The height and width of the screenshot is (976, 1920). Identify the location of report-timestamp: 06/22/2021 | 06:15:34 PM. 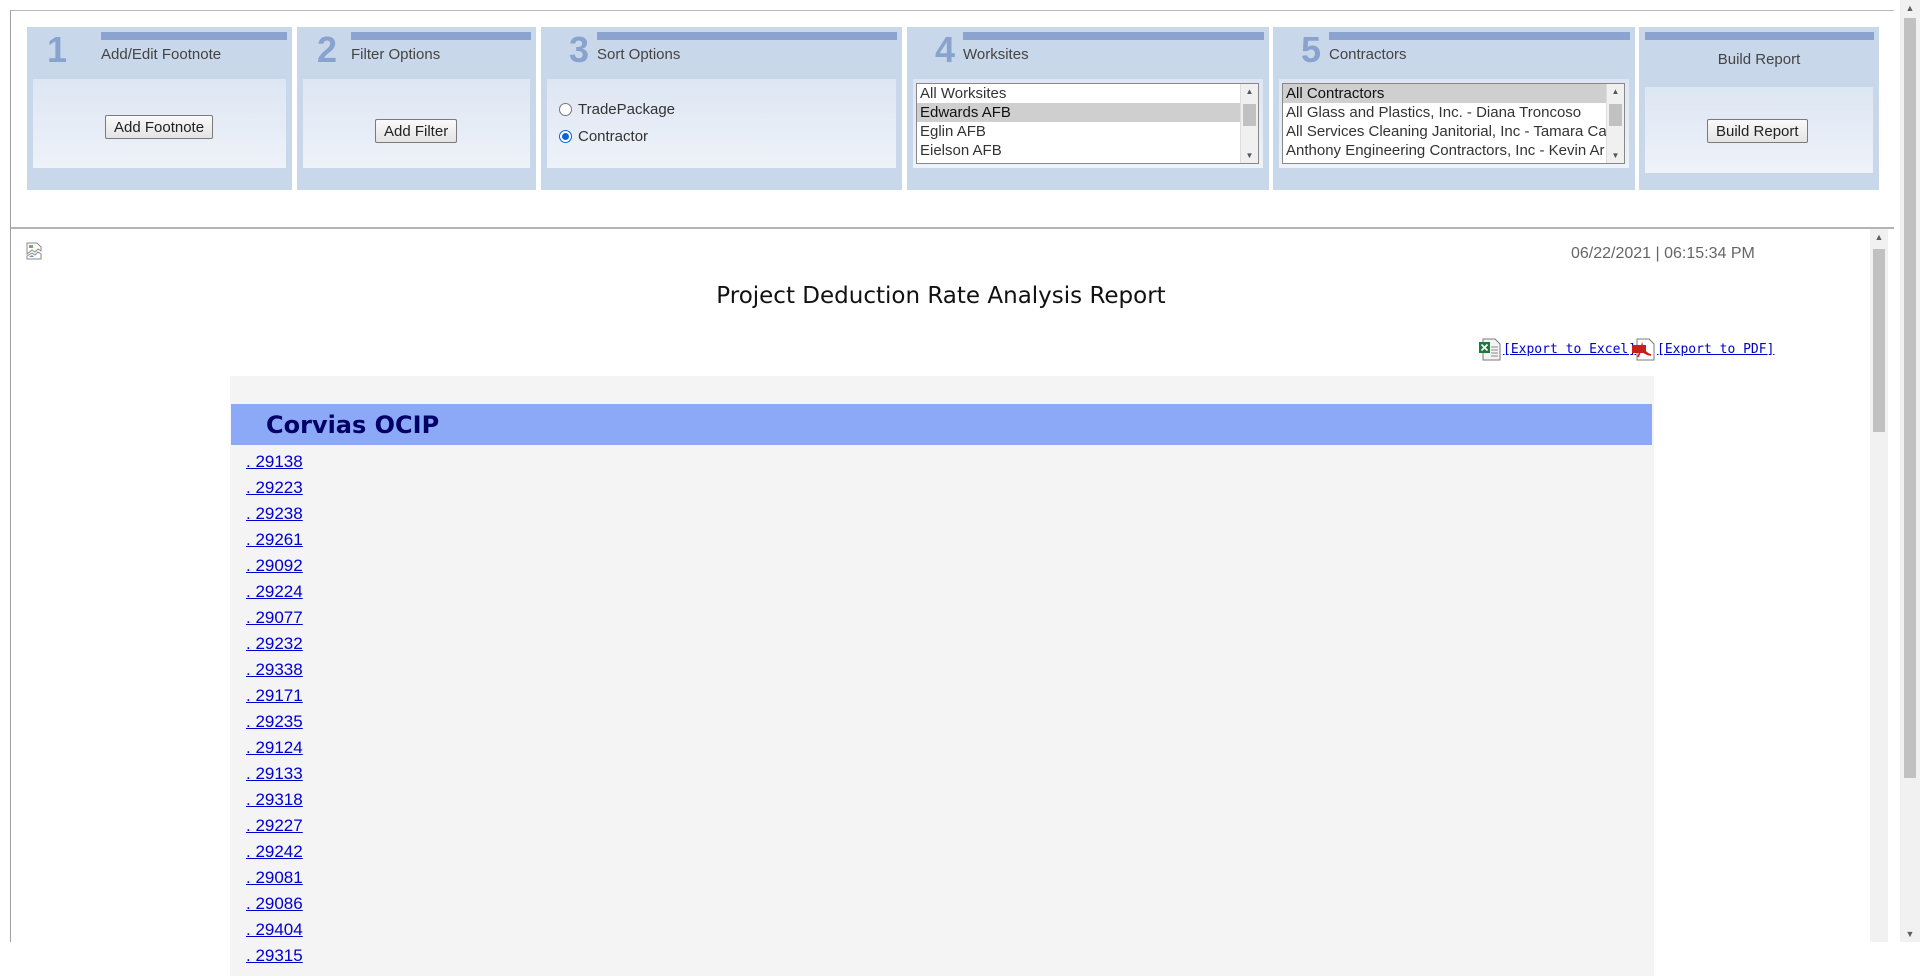
(1663, 253).